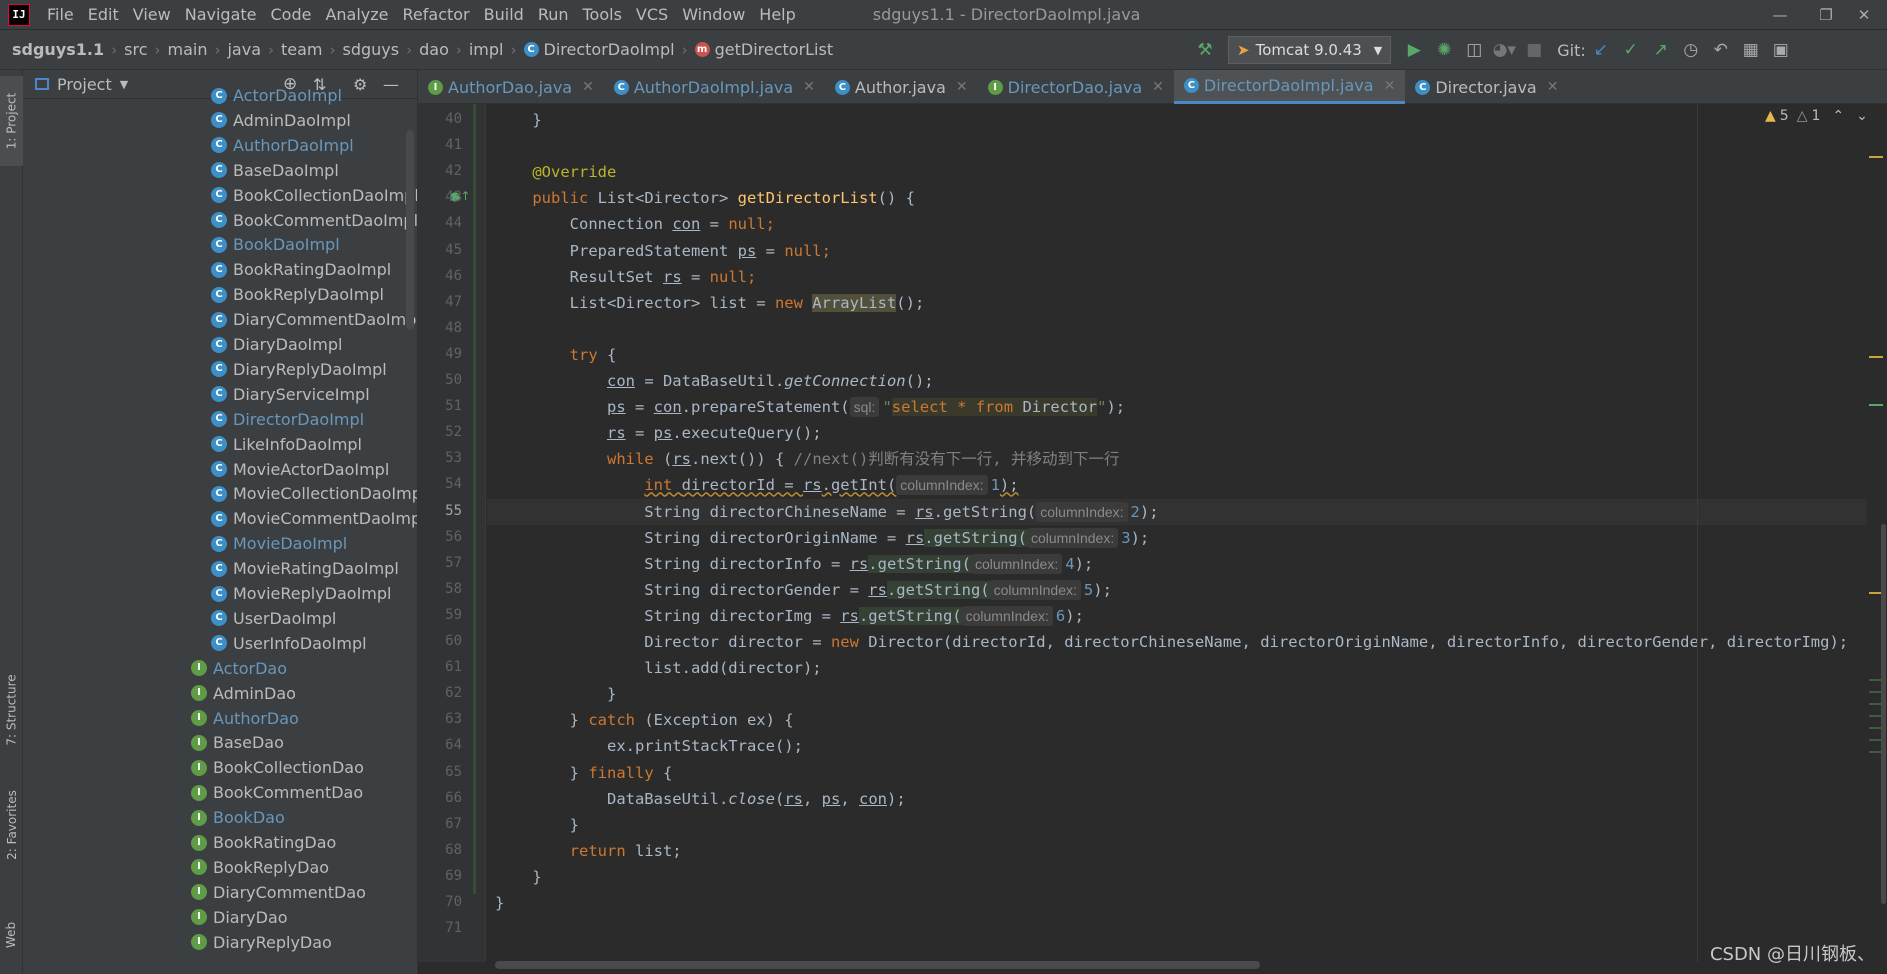 This screenshot has height=974, width=1887. Describe the element at coordinates (152, 14) in the screenshot. I see `menu-item-view: View` at that location.